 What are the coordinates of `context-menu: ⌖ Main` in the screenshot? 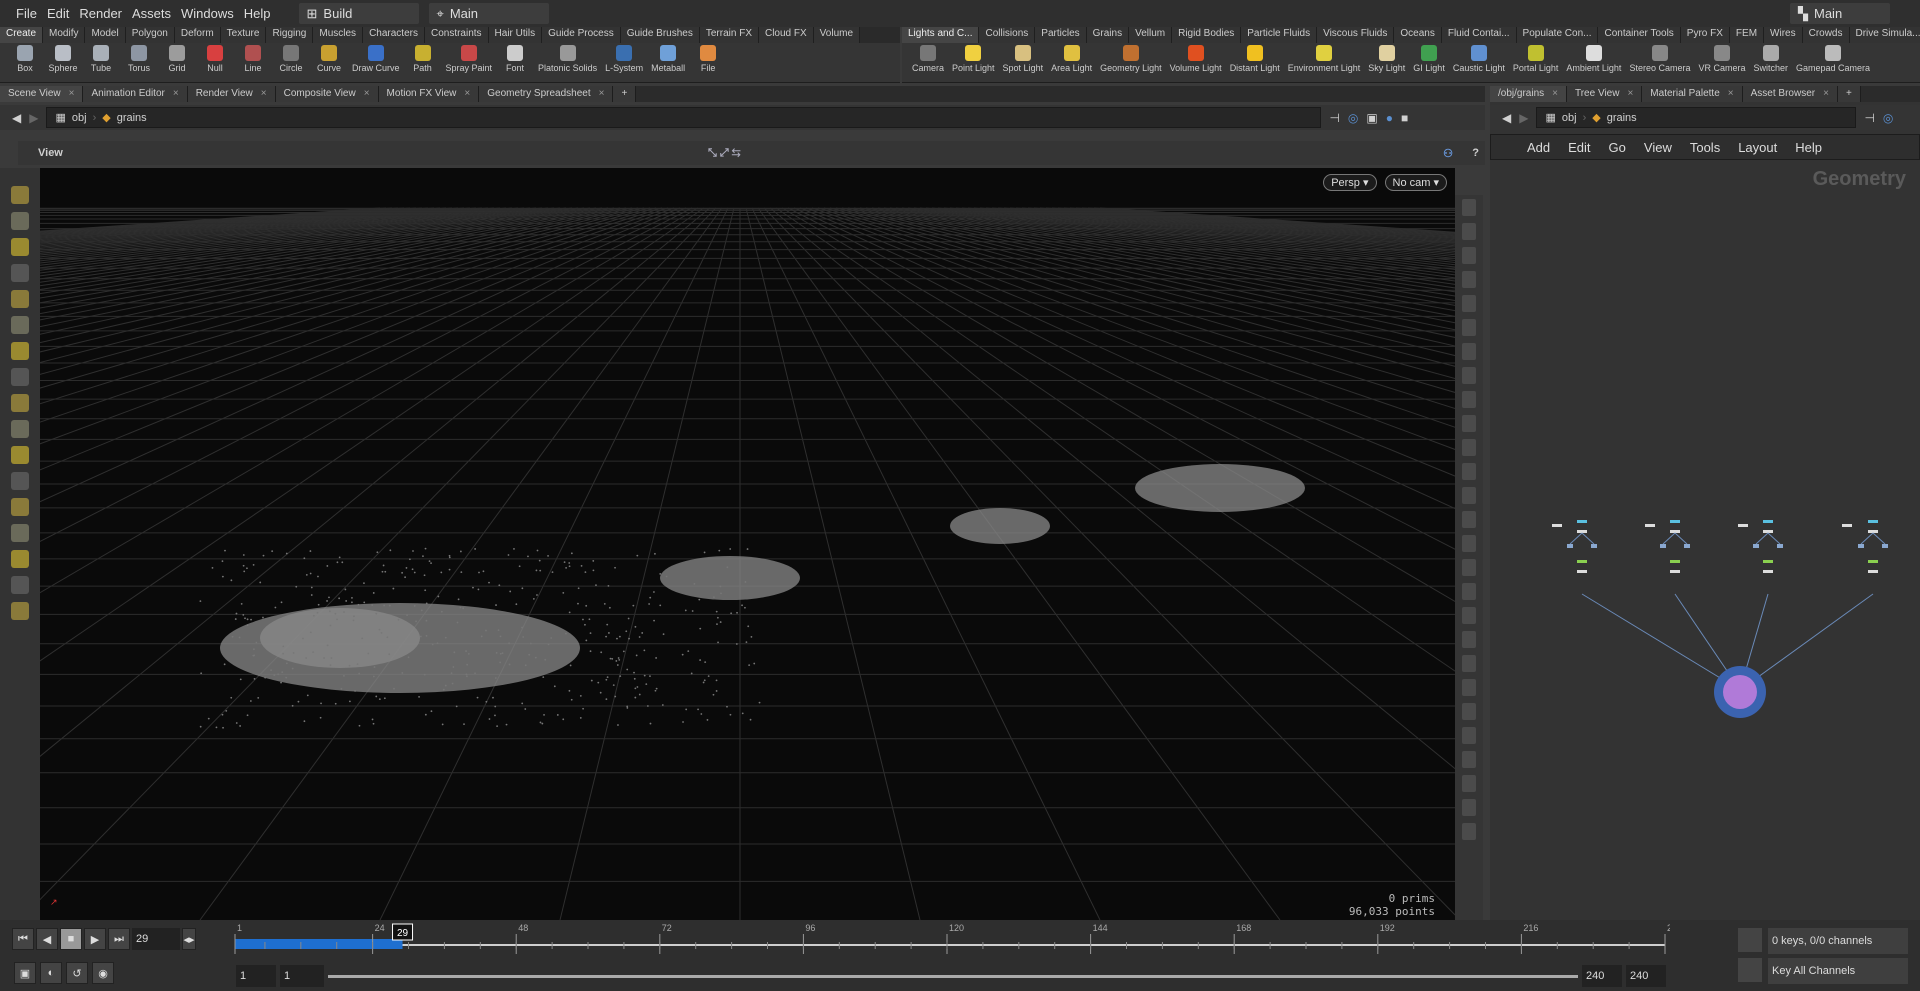 It's located at (489, 13).